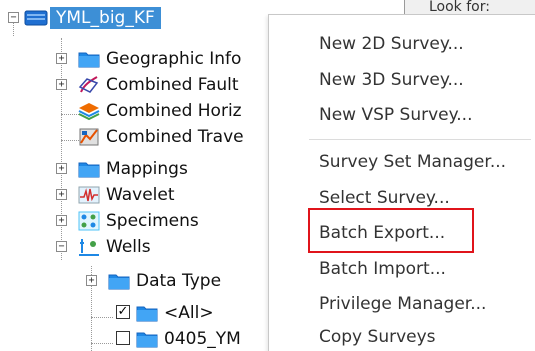 The image size is (535, 351). I want to click on checkbox-checked: ✓, so click(123, 312).